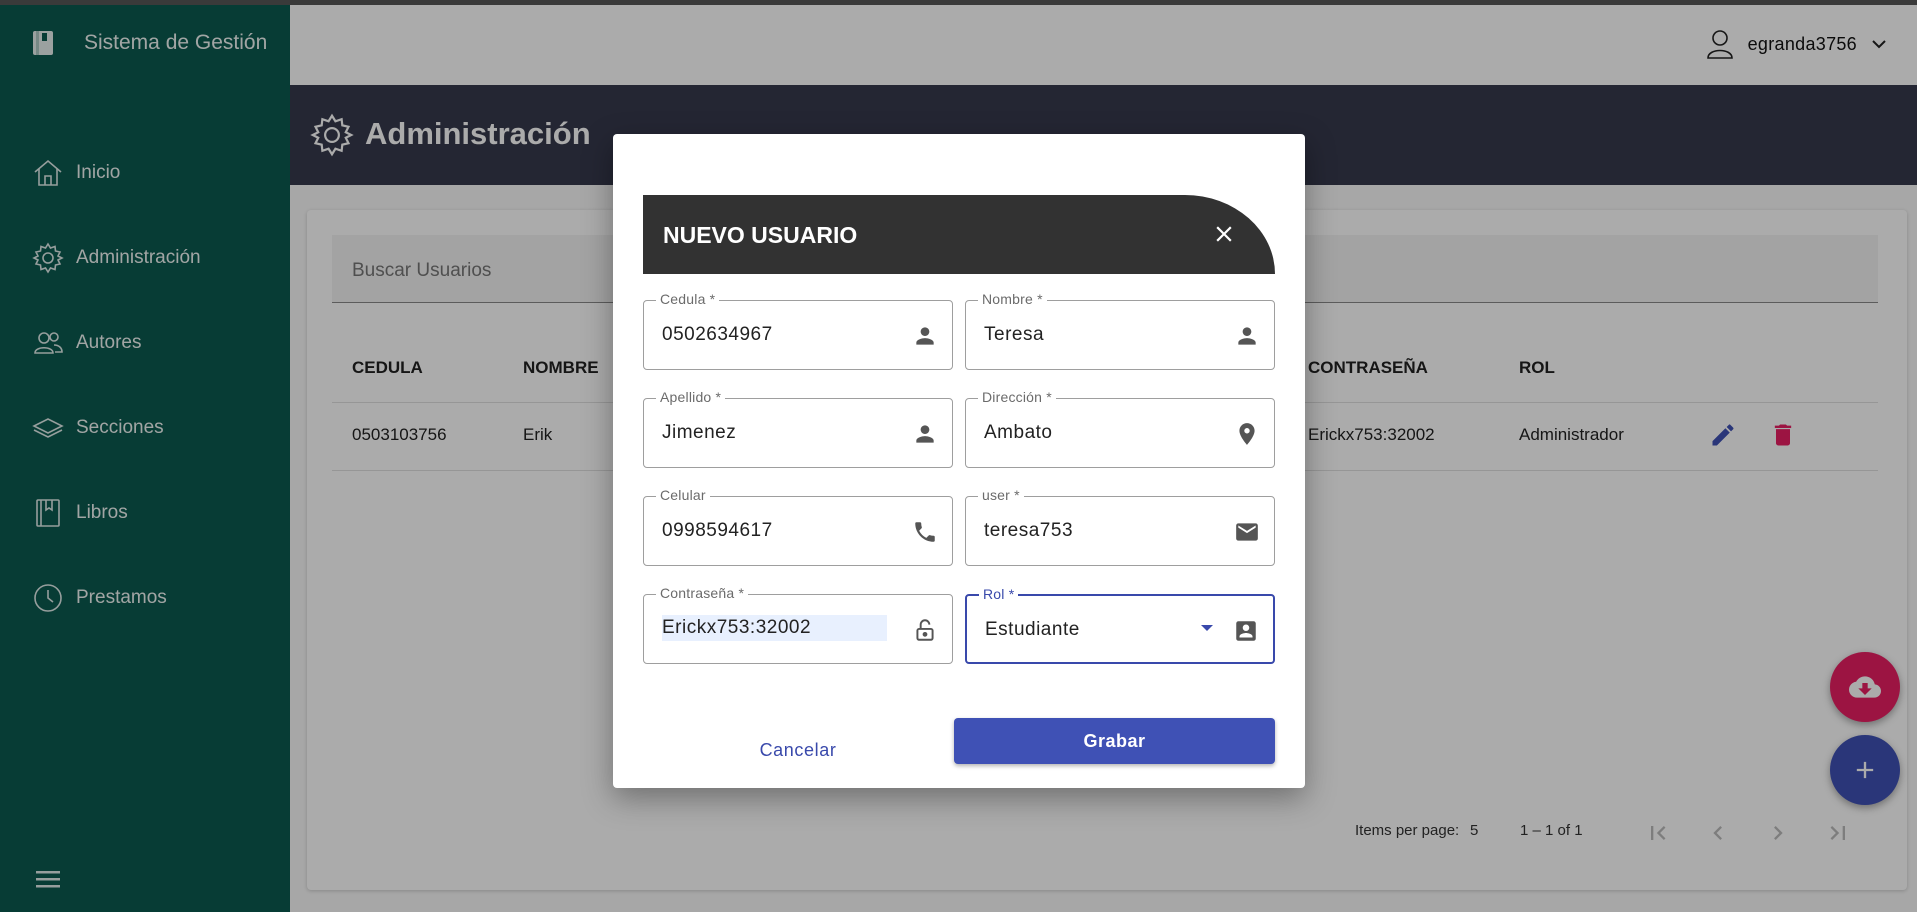 The height and width of the screenshot is (912, 1917). Describe the element at coordinates (760, 235) in the screenshot. I see `dialog-title: NUEVO USUARIO` at that location.